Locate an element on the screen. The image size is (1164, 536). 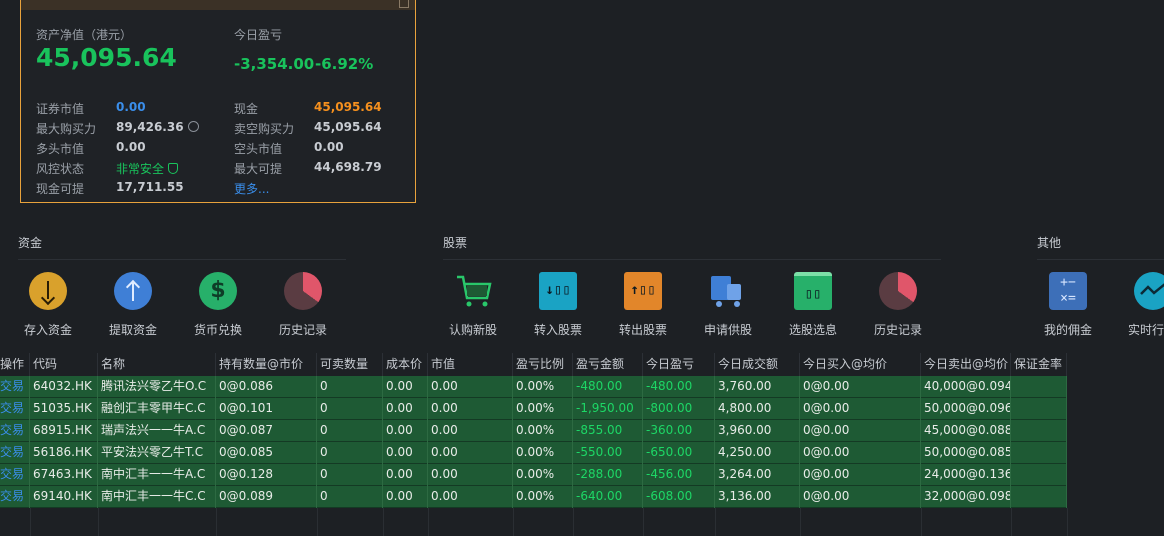
cell-today-pnl: -456.00 is located at coordinates (679, 475).